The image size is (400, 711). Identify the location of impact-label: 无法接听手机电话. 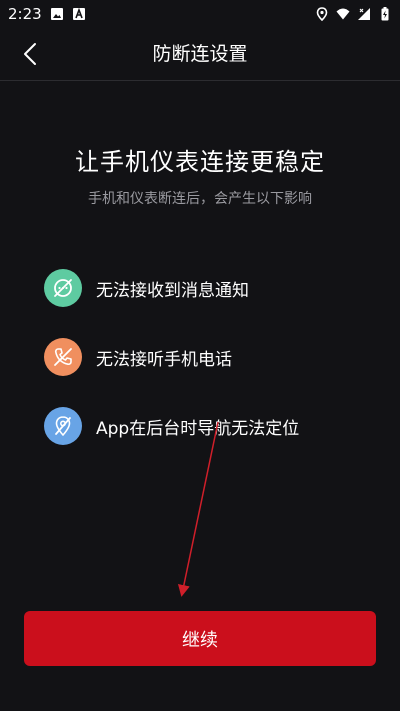
(164, 359).